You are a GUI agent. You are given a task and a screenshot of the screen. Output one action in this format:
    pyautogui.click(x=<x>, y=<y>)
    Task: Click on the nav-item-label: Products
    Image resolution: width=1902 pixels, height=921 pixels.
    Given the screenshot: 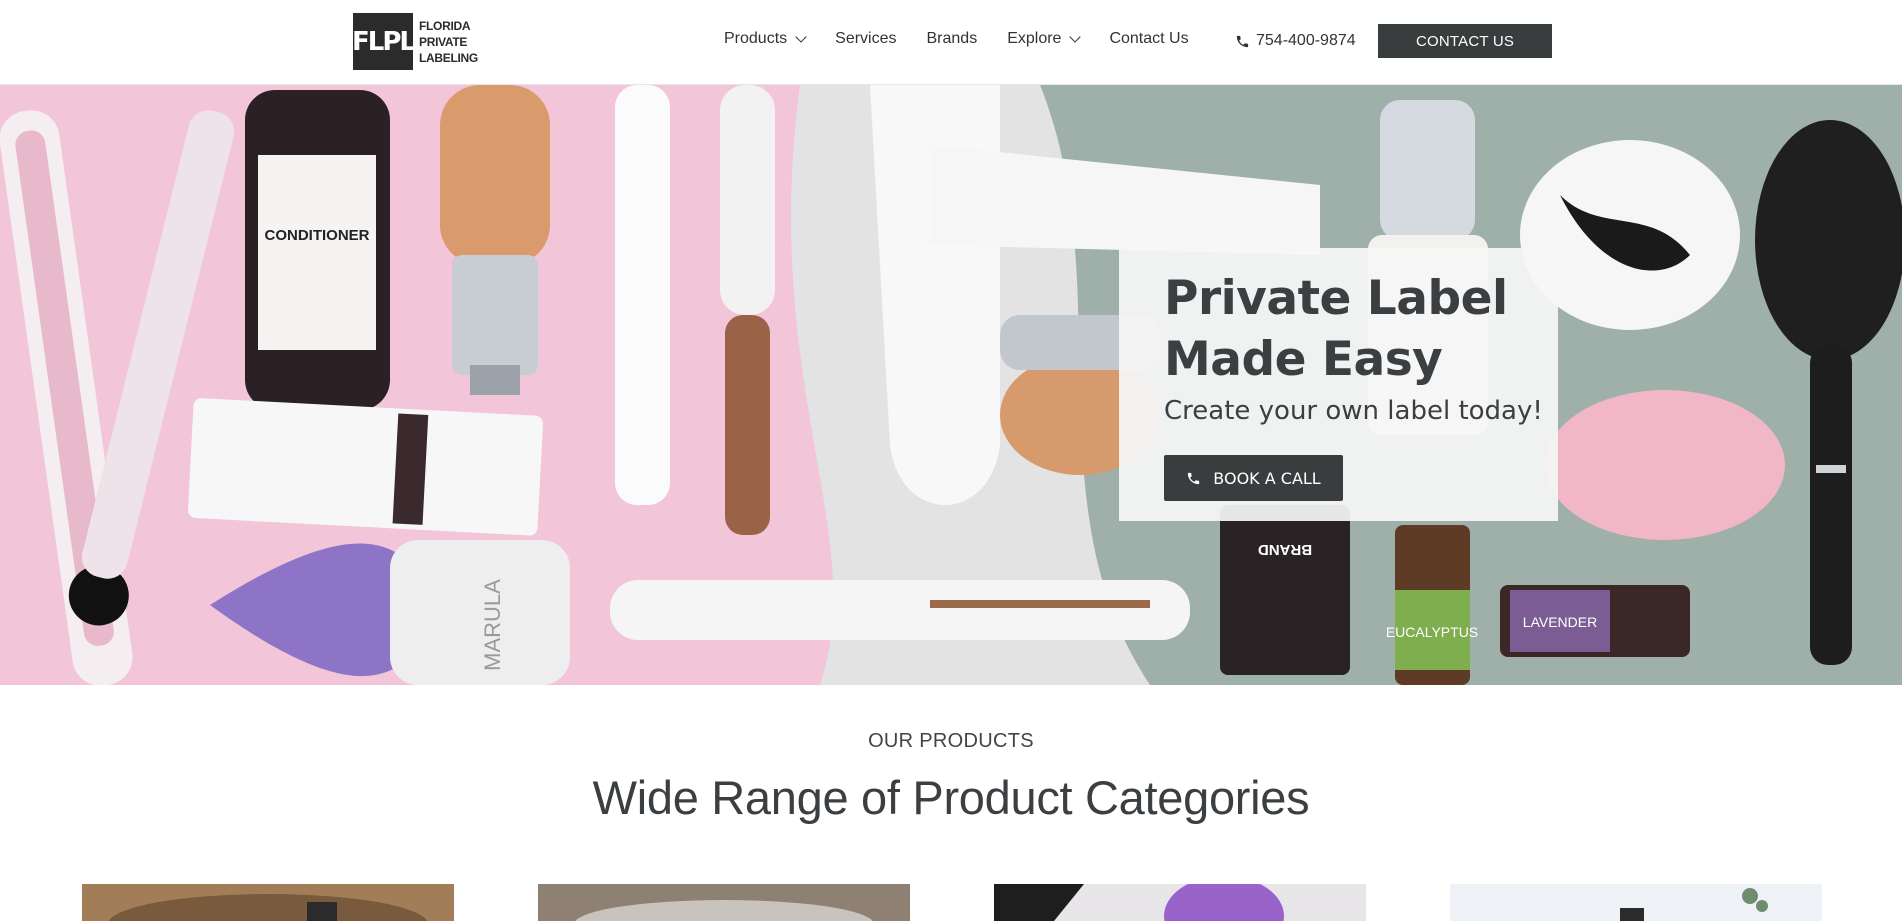 What is the action you would take?
    pyautogui.click(x=756, y=38)
    